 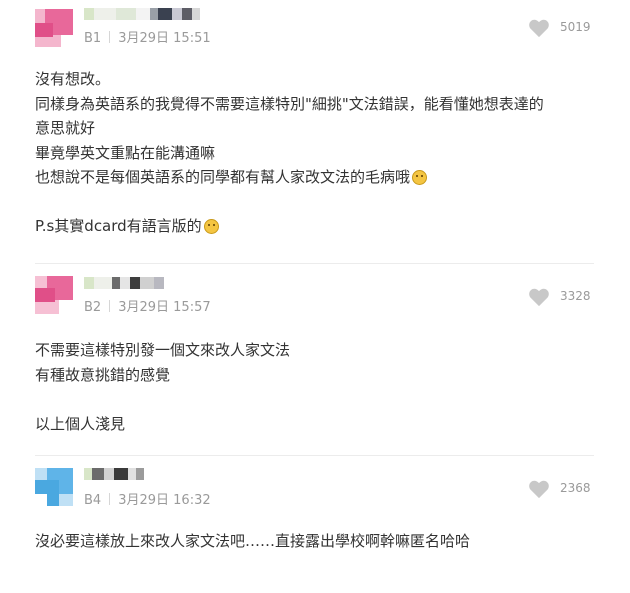 What do you see at coordinates (211, 226) in the screenshot?
I see `grin-emoji-icon` at bounding box center [211, 226].